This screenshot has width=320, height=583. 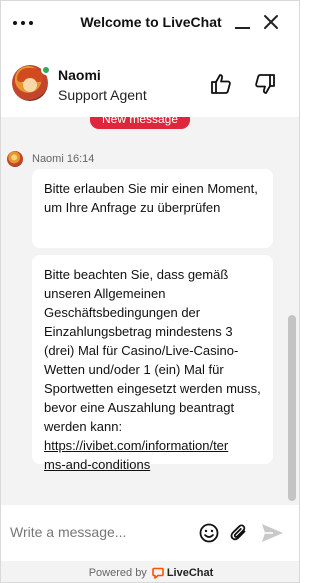 I want to click on thumbs-up-icon, so click(x=221, y=84).